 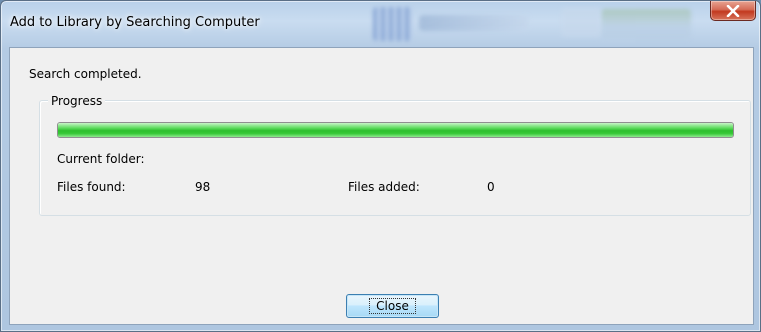 I want to click on status-message: Search completed., so click(x=85, y=74).